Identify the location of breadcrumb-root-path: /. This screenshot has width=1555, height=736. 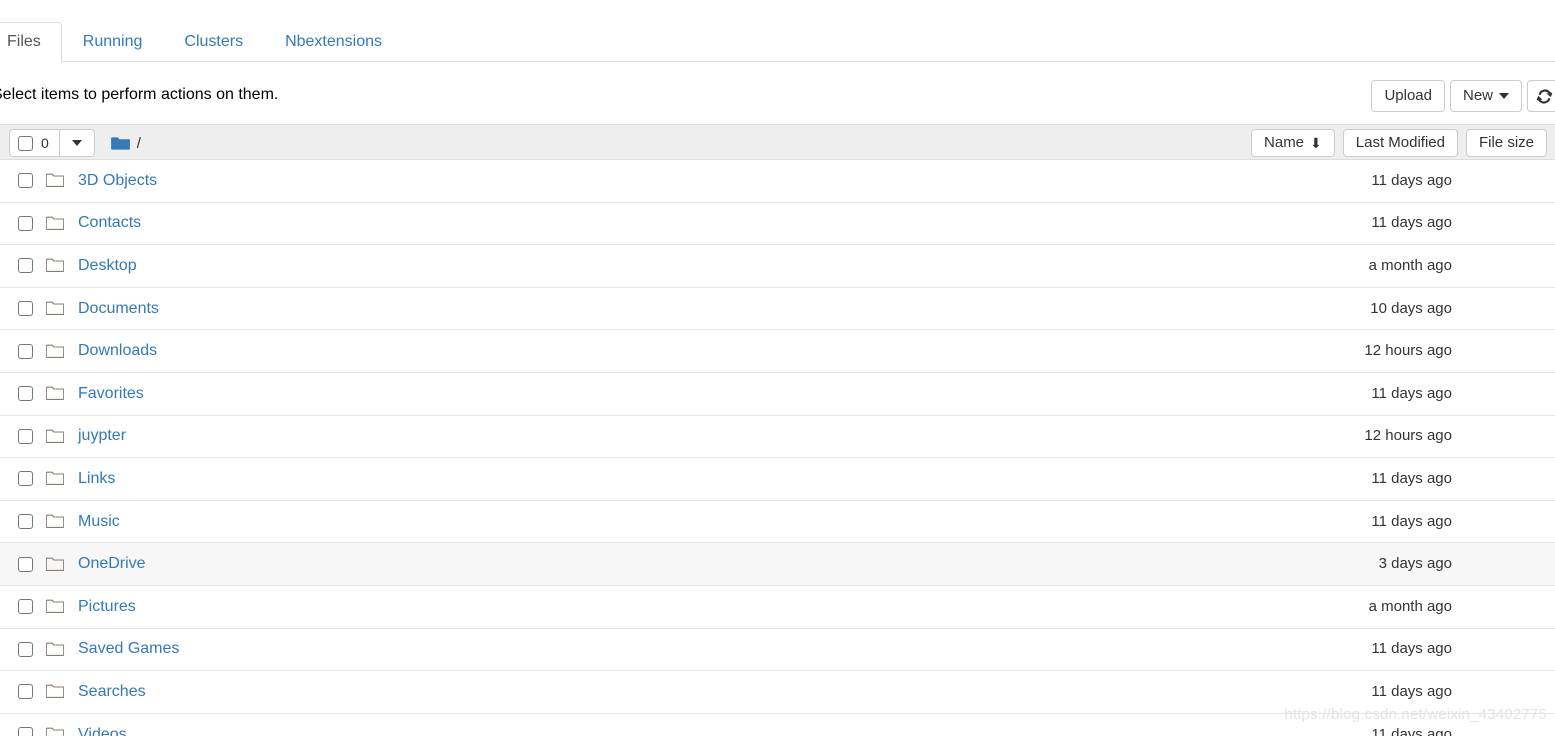
(139, 143).